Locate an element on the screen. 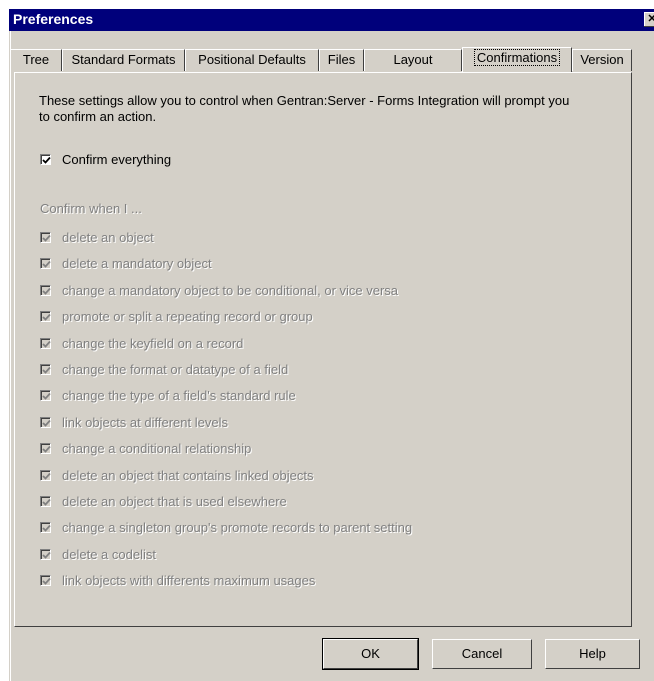 This screenshot has width=654, height=681. tab-label: Files is located at coordinates (341, 59).